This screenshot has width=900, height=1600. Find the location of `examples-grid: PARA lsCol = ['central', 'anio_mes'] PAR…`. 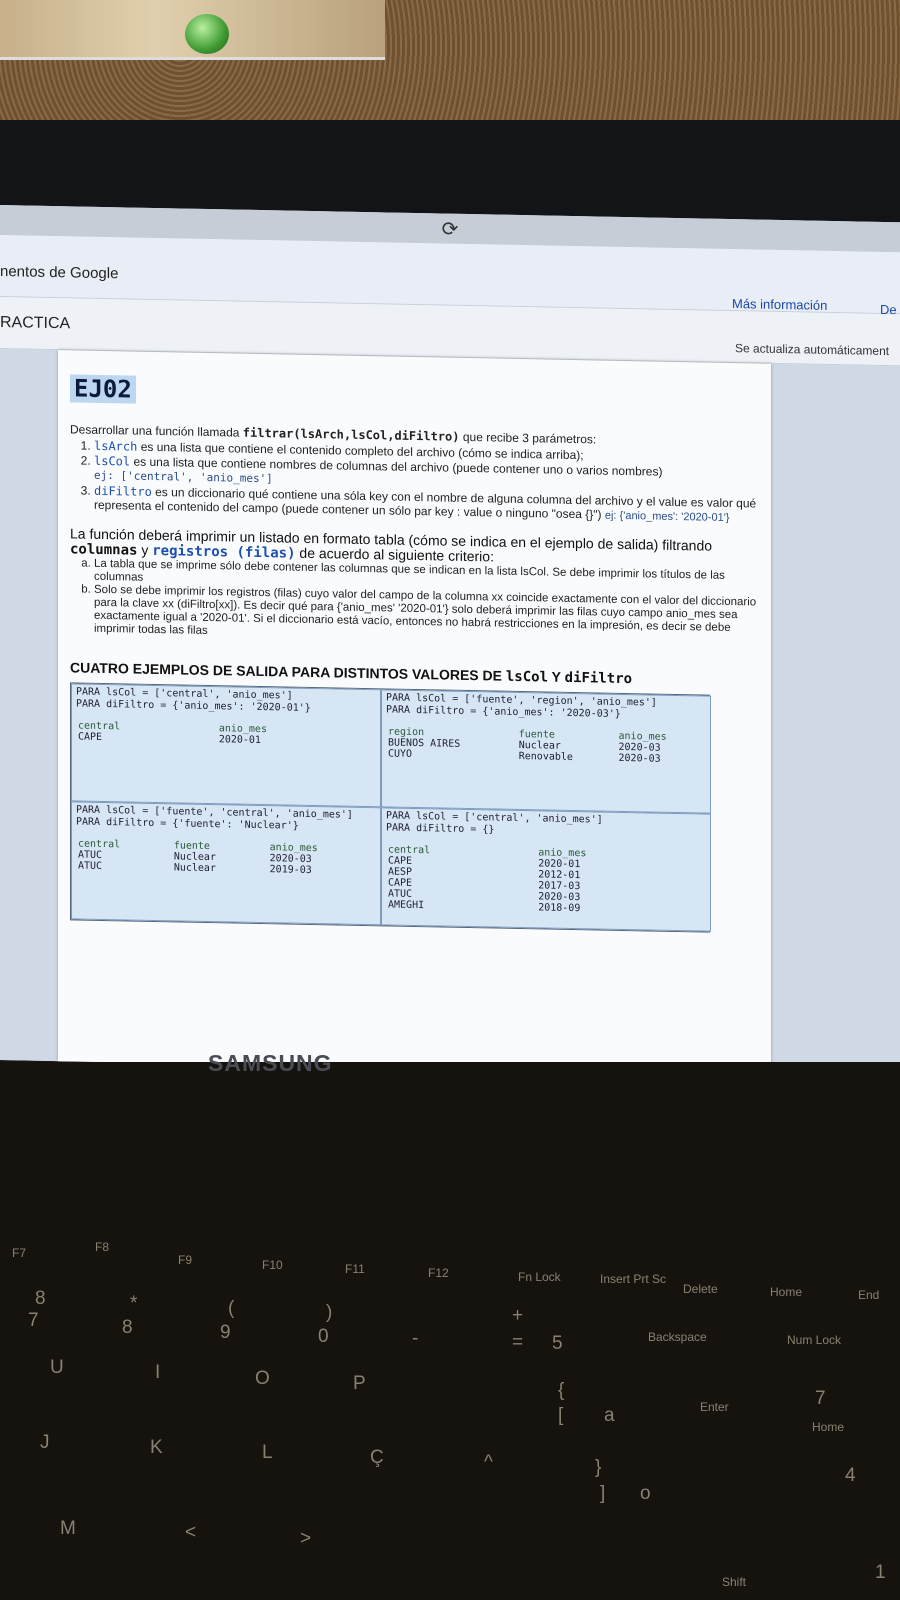

examples-grid: PARA lsCol = ['central', 'anio_mes'] PAR… is located at coordinates (390, 807).